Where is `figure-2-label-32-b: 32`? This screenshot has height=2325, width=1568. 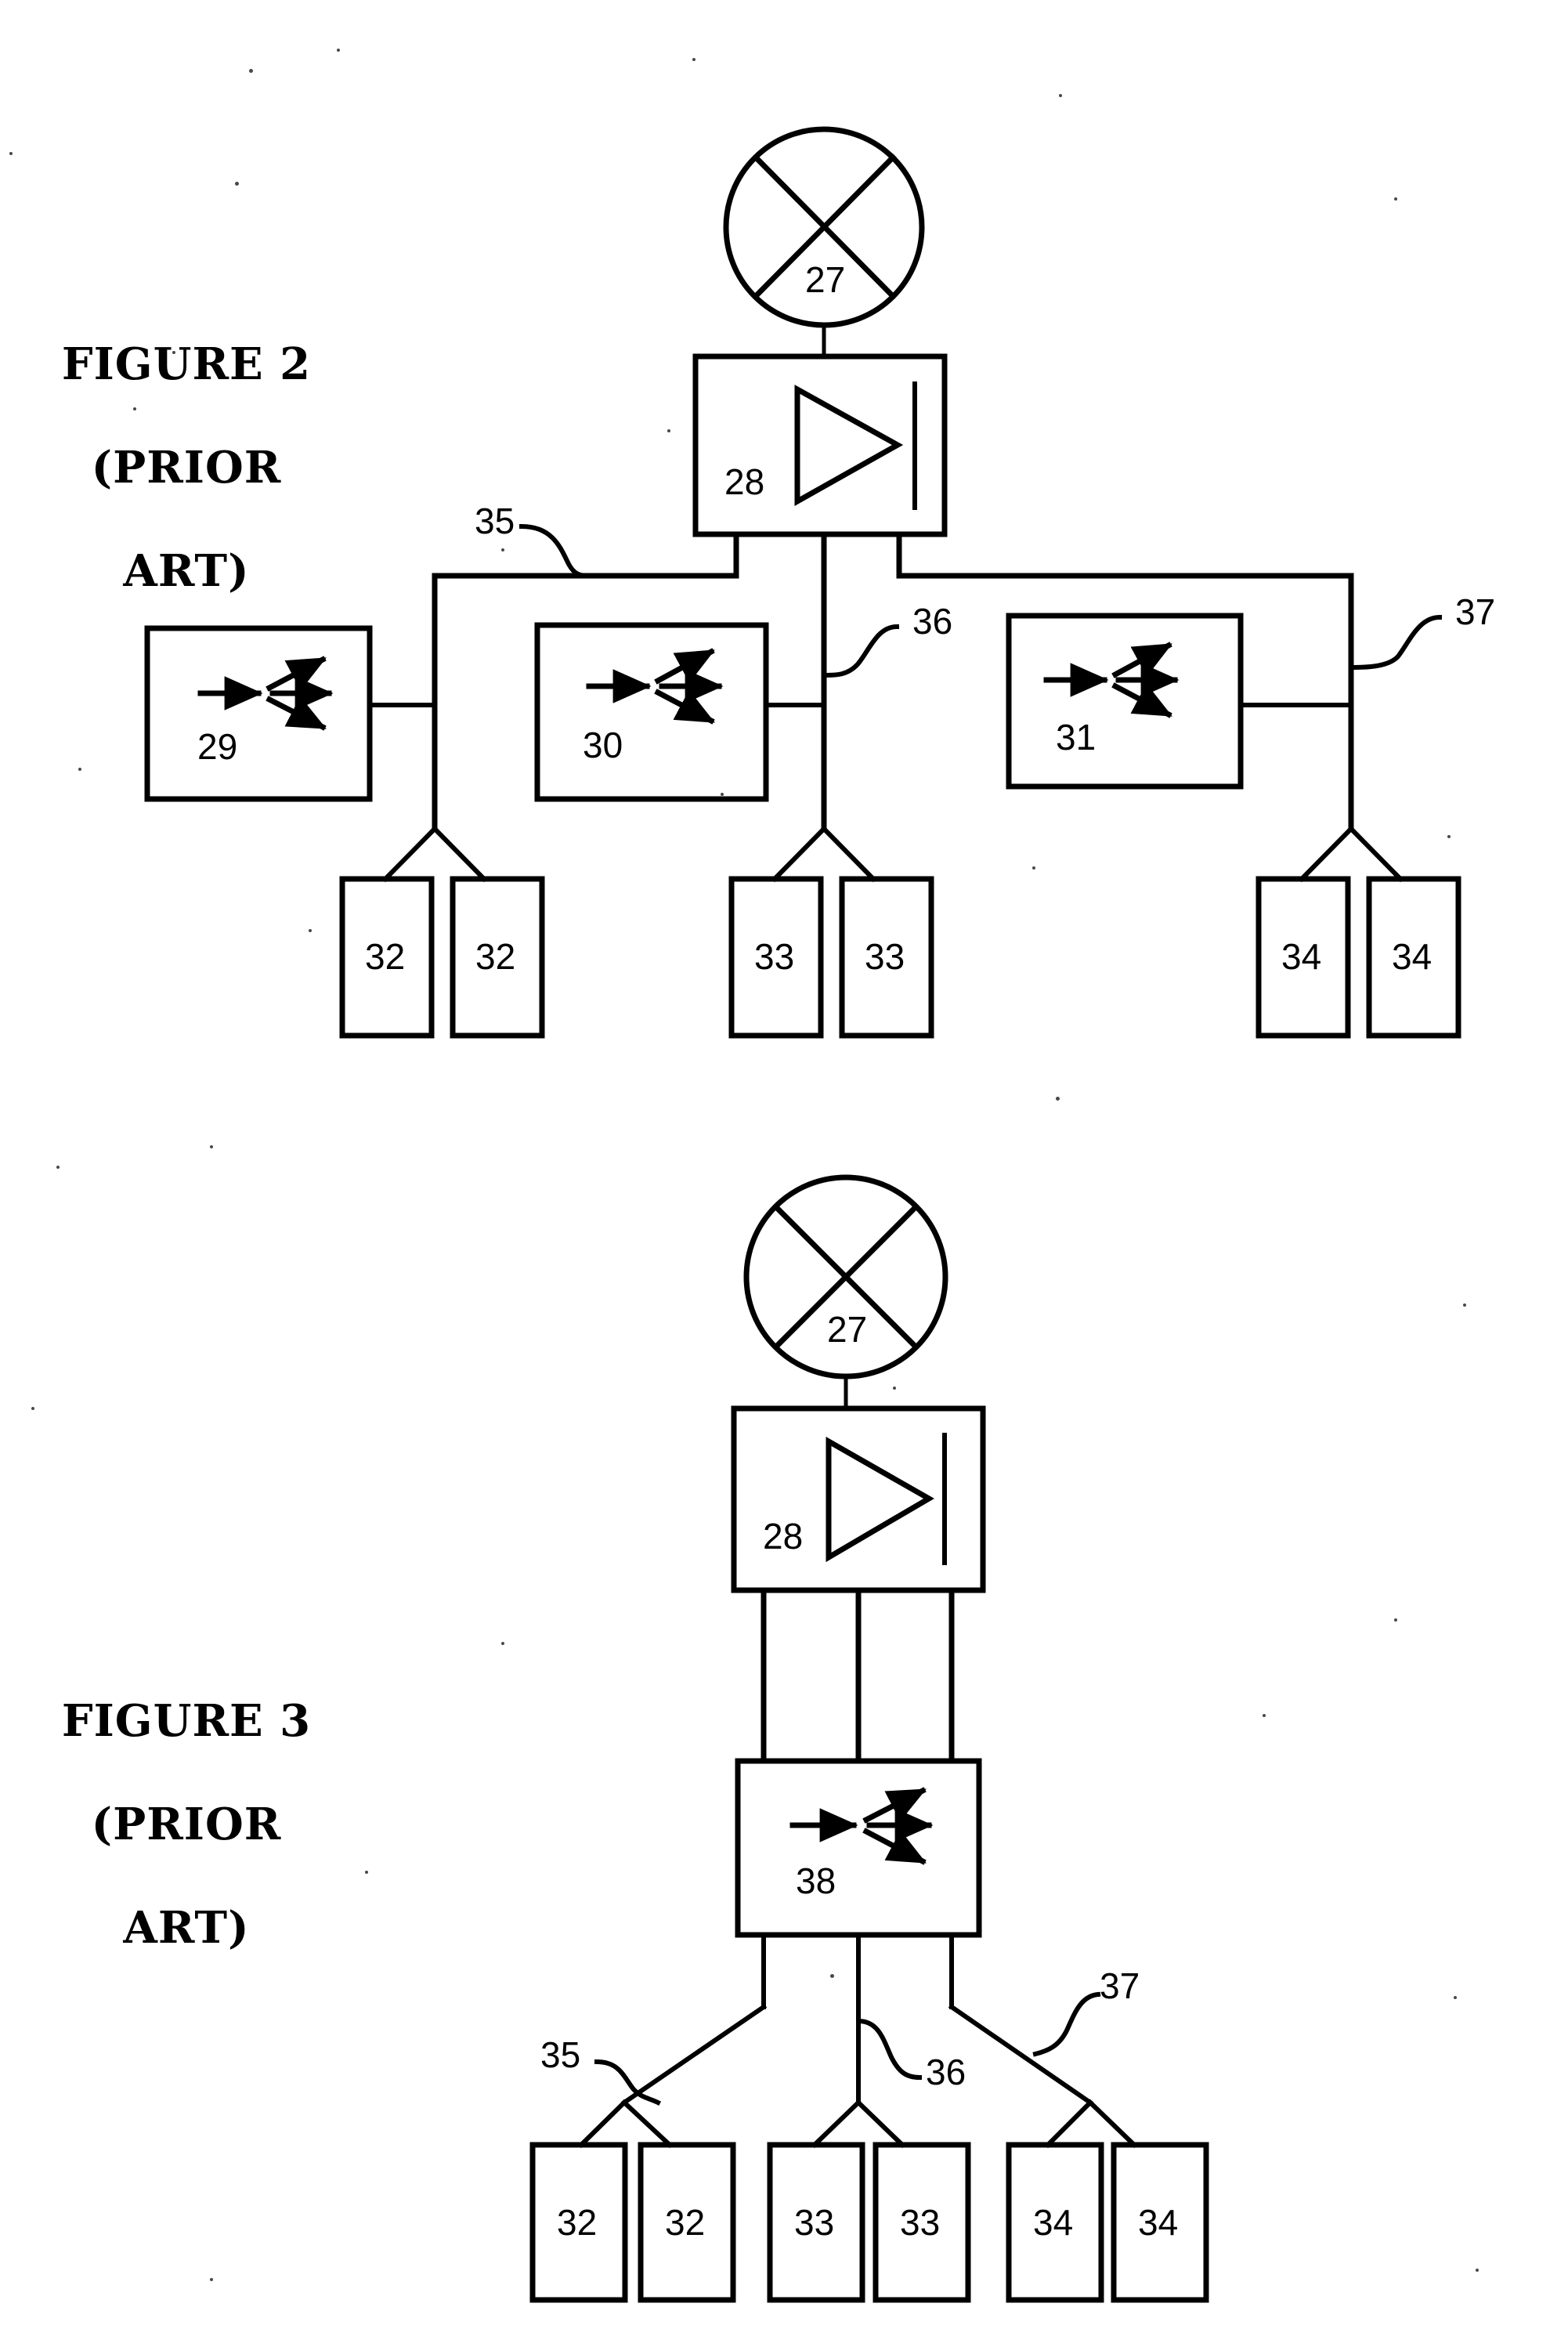
figure-2-label-32-b: 32 is located at coordinates (495, 956).